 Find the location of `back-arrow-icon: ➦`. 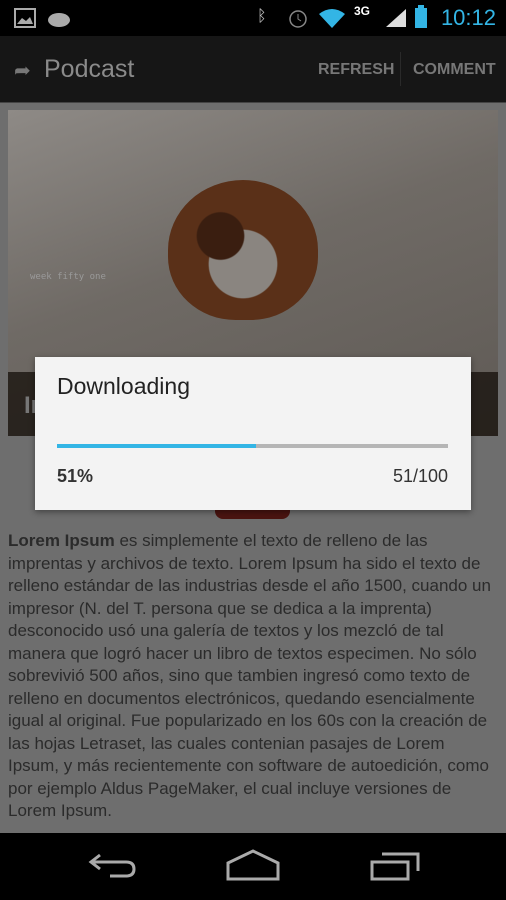

back-arrow-icon: ➦ is located at coordinates (22, 70).